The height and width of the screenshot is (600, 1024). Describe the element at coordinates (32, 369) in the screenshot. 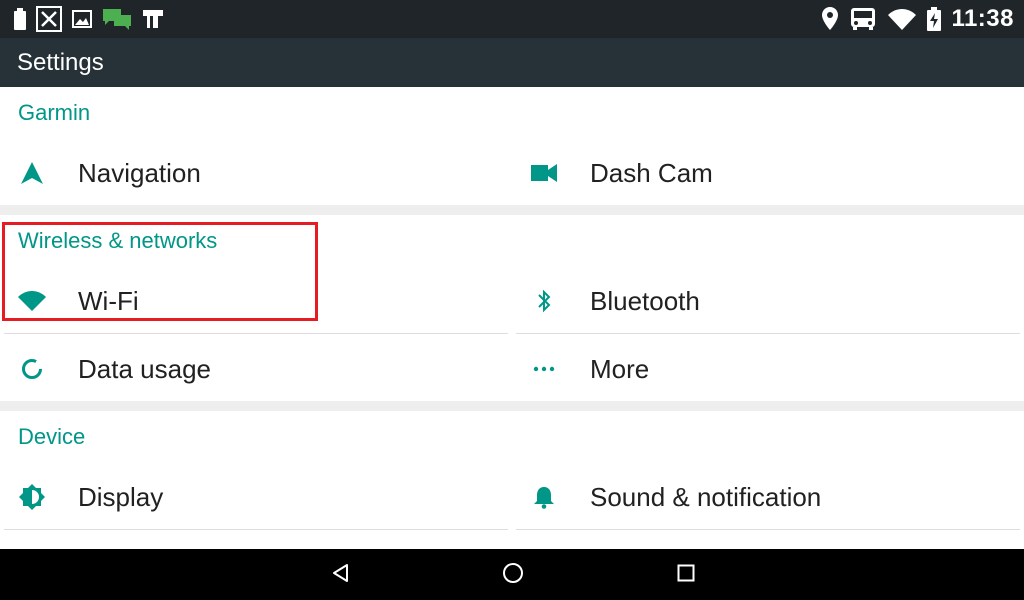

I see `data-usage-icon` at that location.